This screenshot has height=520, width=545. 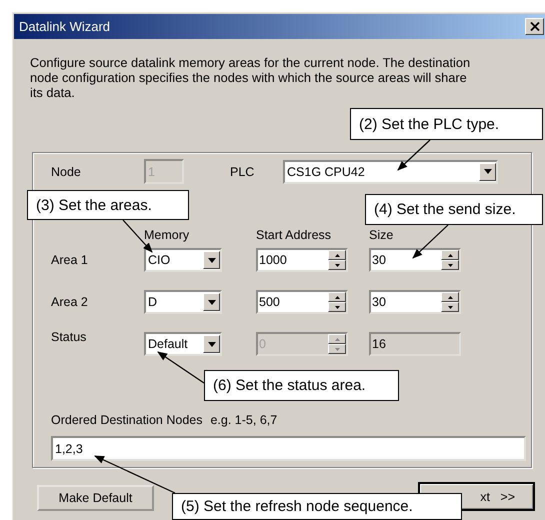 I want to click on start-address-spinbox: 500, so click(x=302, y=302).